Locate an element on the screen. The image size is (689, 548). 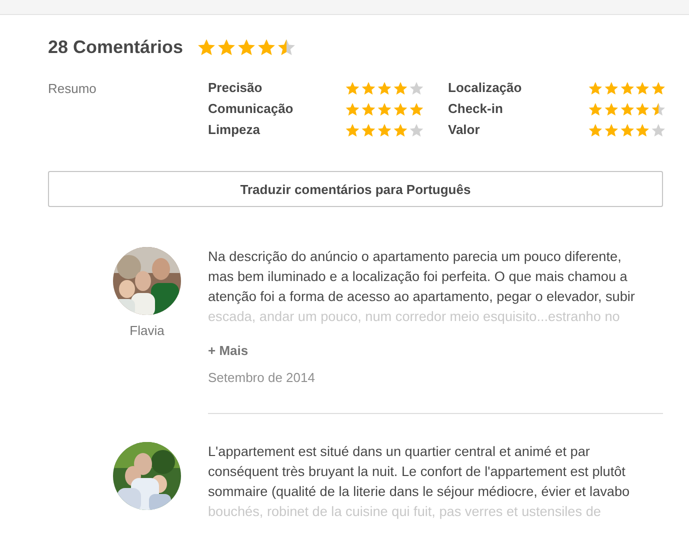
category-name: Precisão is located at coordinates (236, 88).